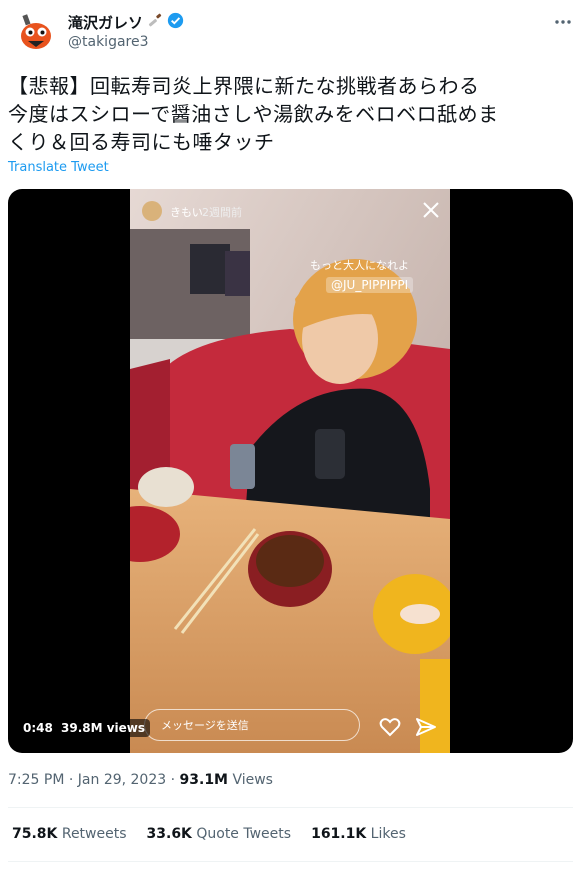 The width and height of the screenshot is (587, 869). What do you see at coordinates (169, 834) in the screenshot?
I see `quotes-count: 33.6K` at bounding box center [169, 834].